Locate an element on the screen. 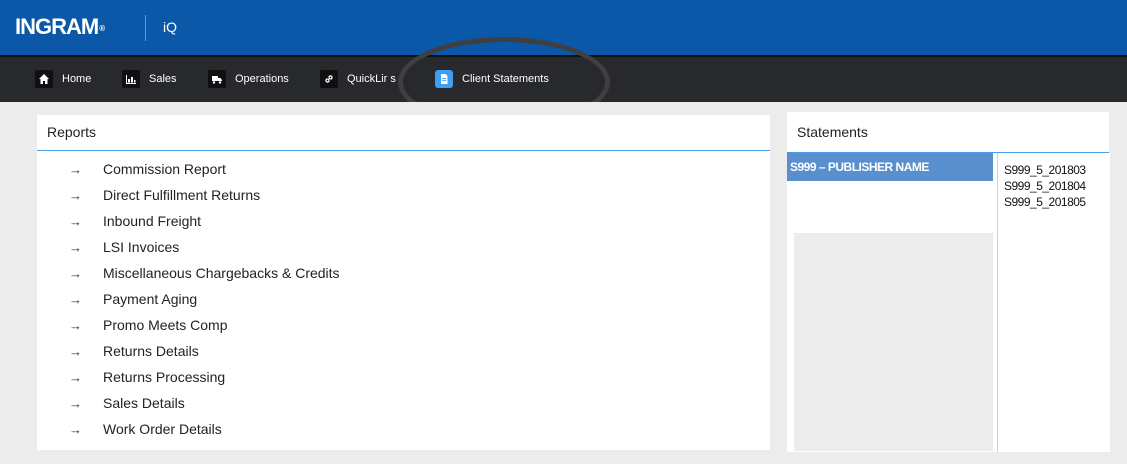 This screenshot has height=464, width=1127. nav-sales-label: Sales is located at coordinates (163, 79).